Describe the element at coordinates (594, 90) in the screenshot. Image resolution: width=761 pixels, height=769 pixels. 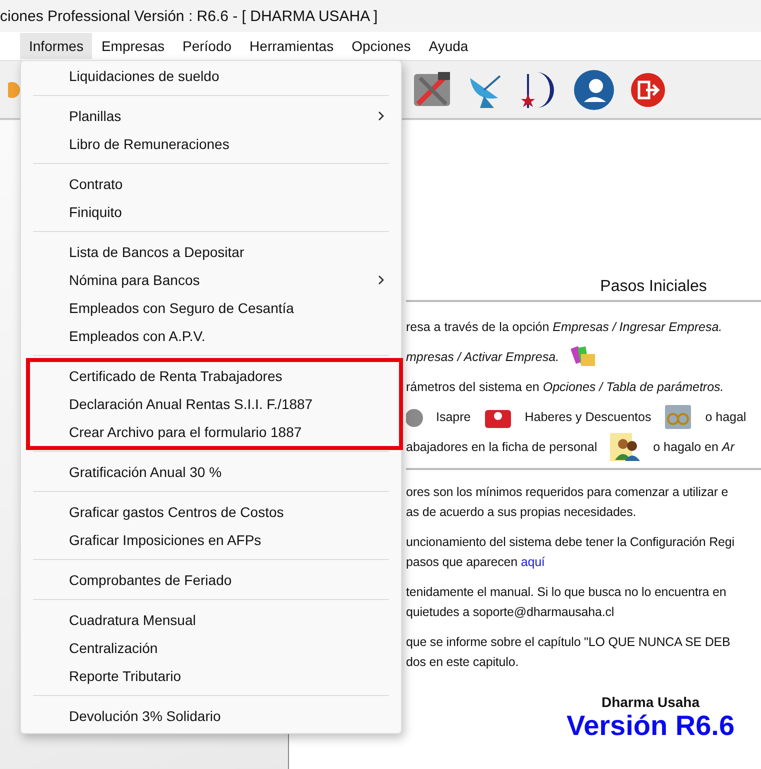
I see `support-person-icon` at that location.